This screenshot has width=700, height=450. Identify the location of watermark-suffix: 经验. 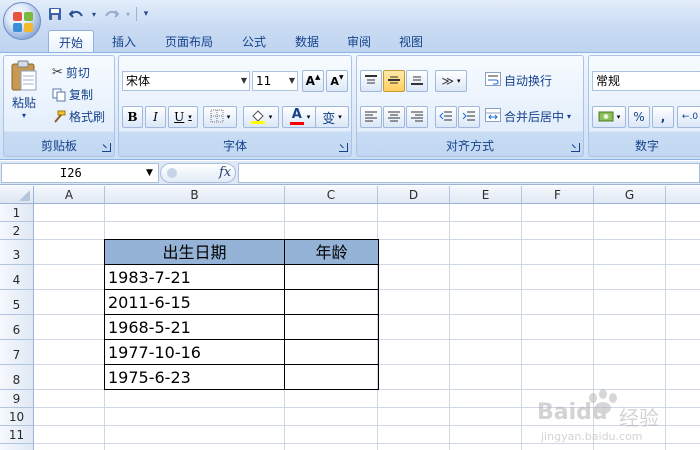
(639, 418).